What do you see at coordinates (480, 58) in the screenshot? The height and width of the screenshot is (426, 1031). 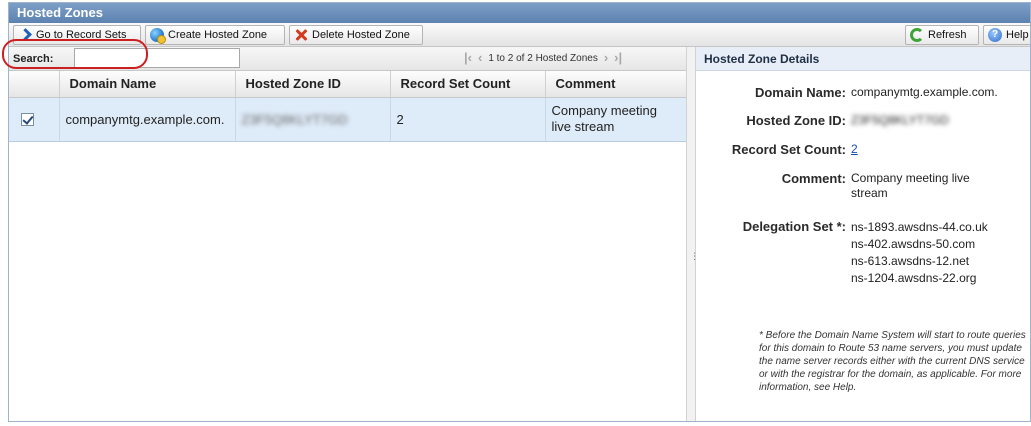 I see `previous-page-icon: ‹` at bounding box center [480, 58].